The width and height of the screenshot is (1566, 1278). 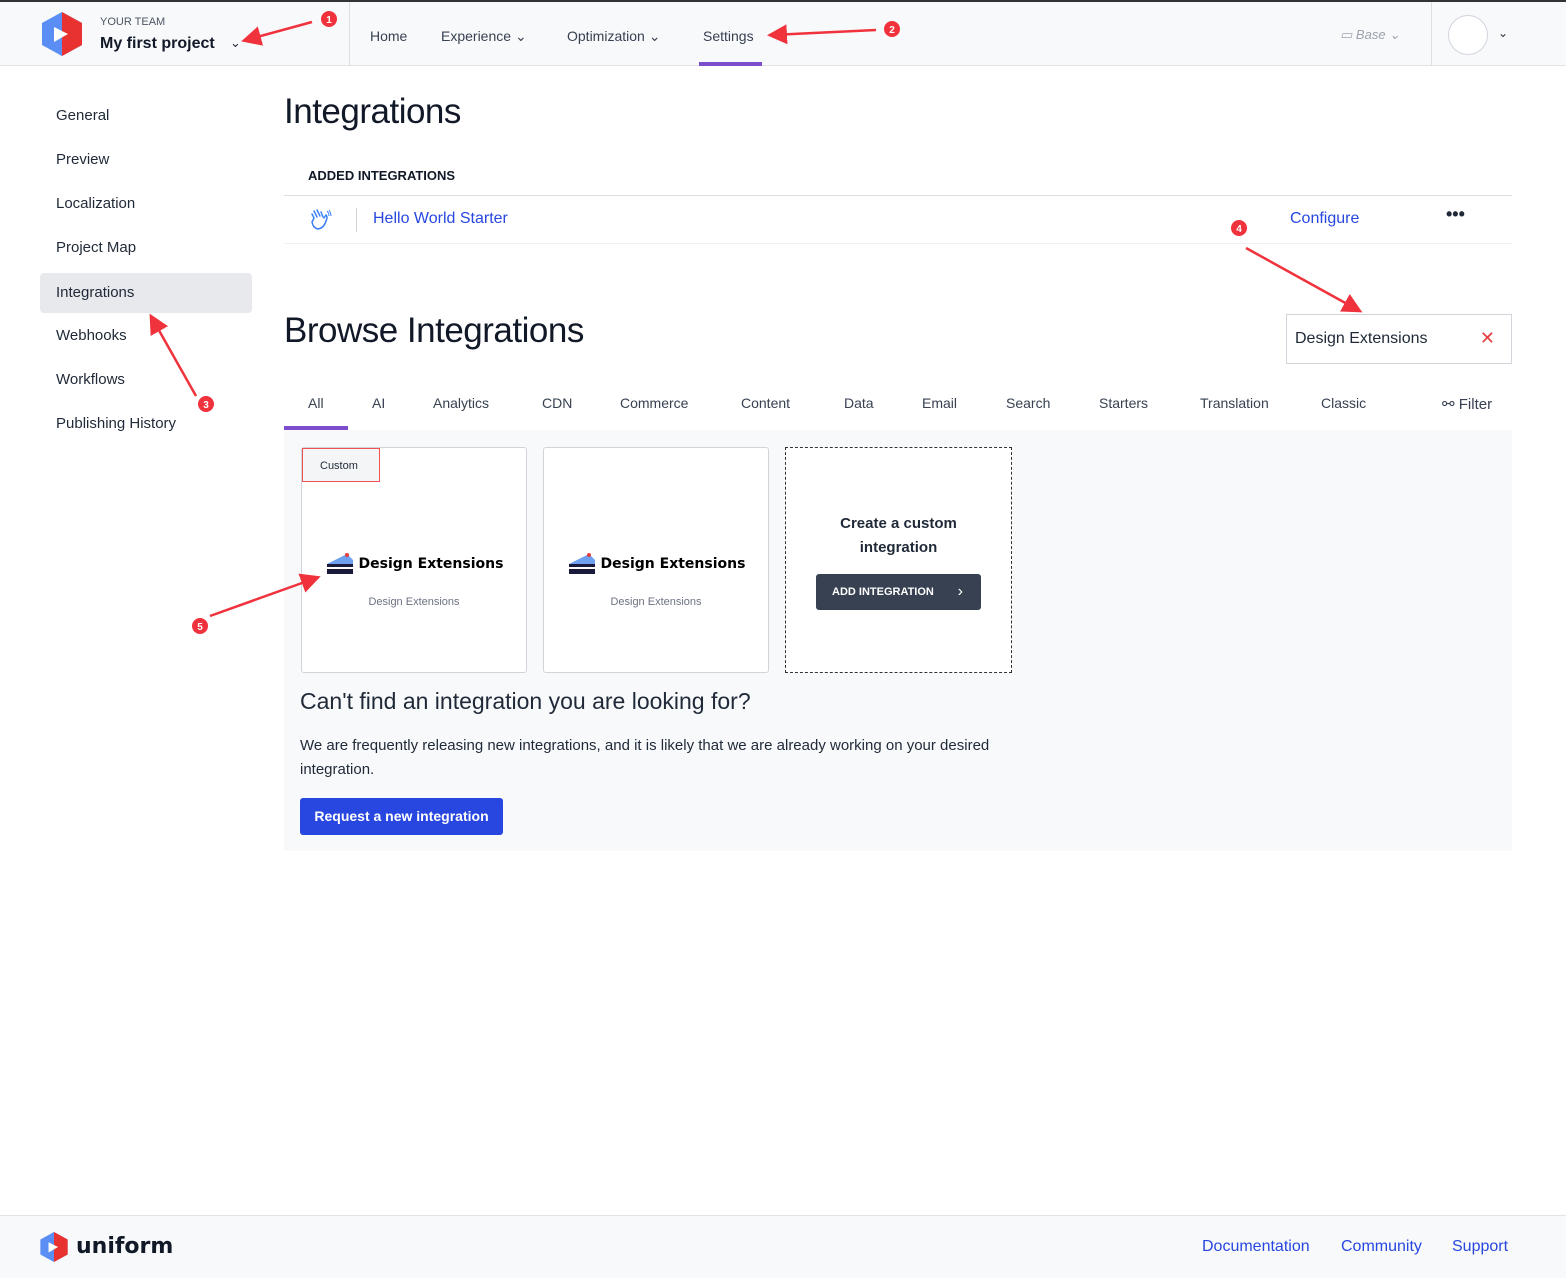 What do you see at coordinates (316, 403) in the screenshot?
I see `tab-all: All` at bounding box center [316, 403].